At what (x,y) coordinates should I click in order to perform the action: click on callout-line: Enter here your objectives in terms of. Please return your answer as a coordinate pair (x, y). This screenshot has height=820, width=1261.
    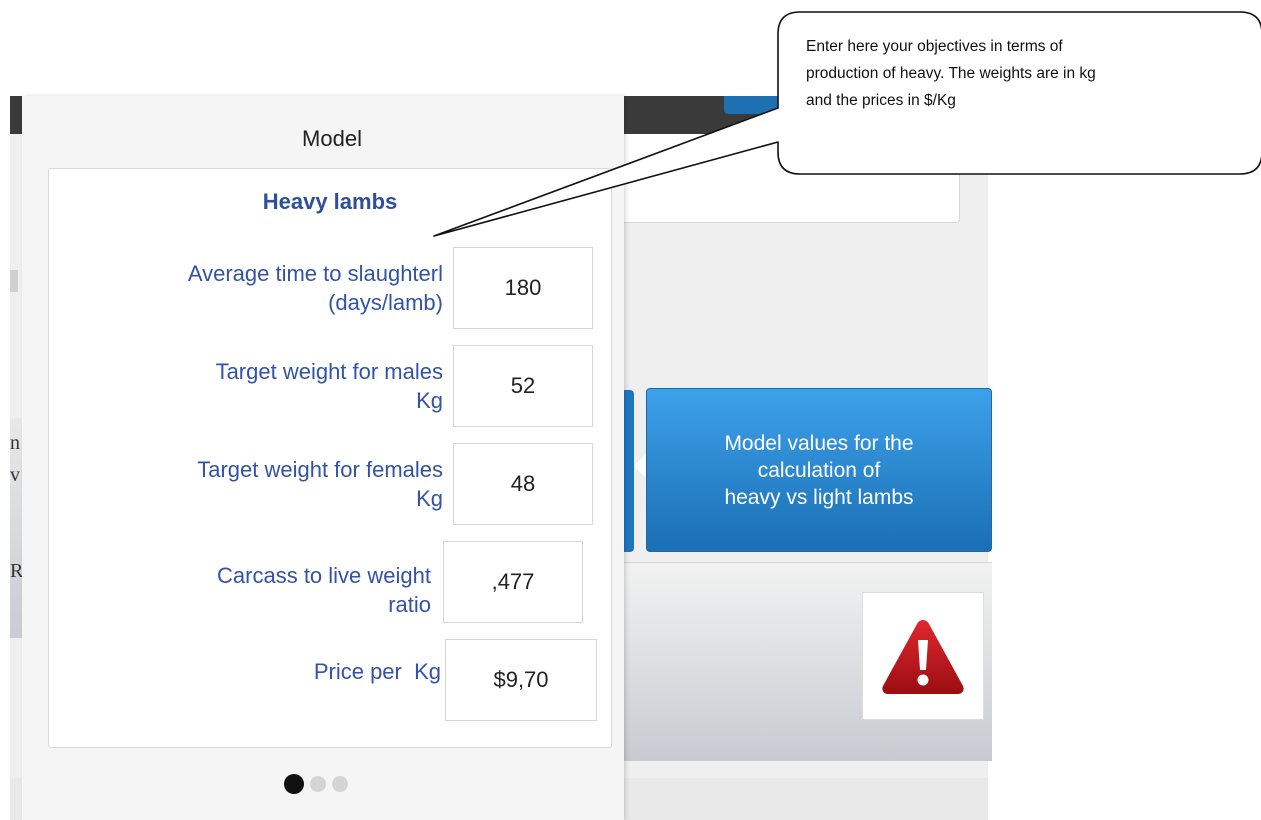
    Looking at the image, I should click on (934, 46).